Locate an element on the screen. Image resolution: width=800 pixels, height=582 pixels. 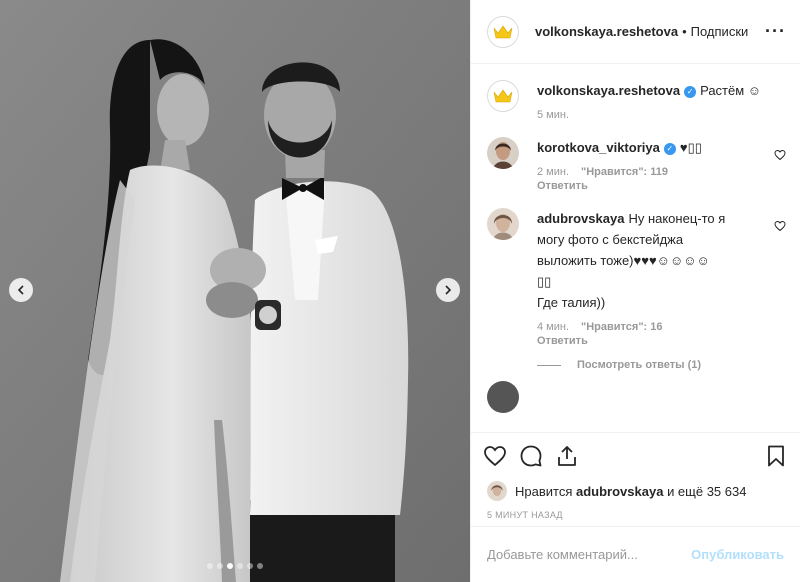
comment-likes: "Нравится": 16 is located at coordinates (621, 327).